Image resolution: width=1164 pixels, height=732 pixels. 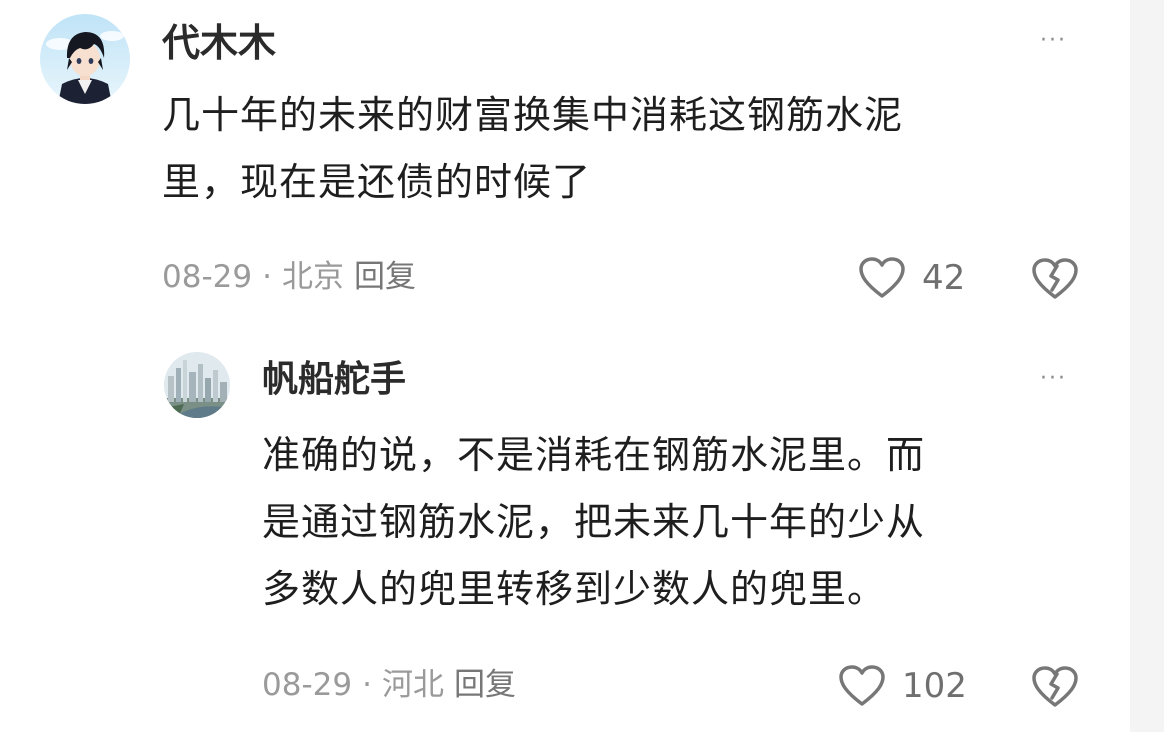 I want to click on comment-location: 北京, so click(x=312, y=277).